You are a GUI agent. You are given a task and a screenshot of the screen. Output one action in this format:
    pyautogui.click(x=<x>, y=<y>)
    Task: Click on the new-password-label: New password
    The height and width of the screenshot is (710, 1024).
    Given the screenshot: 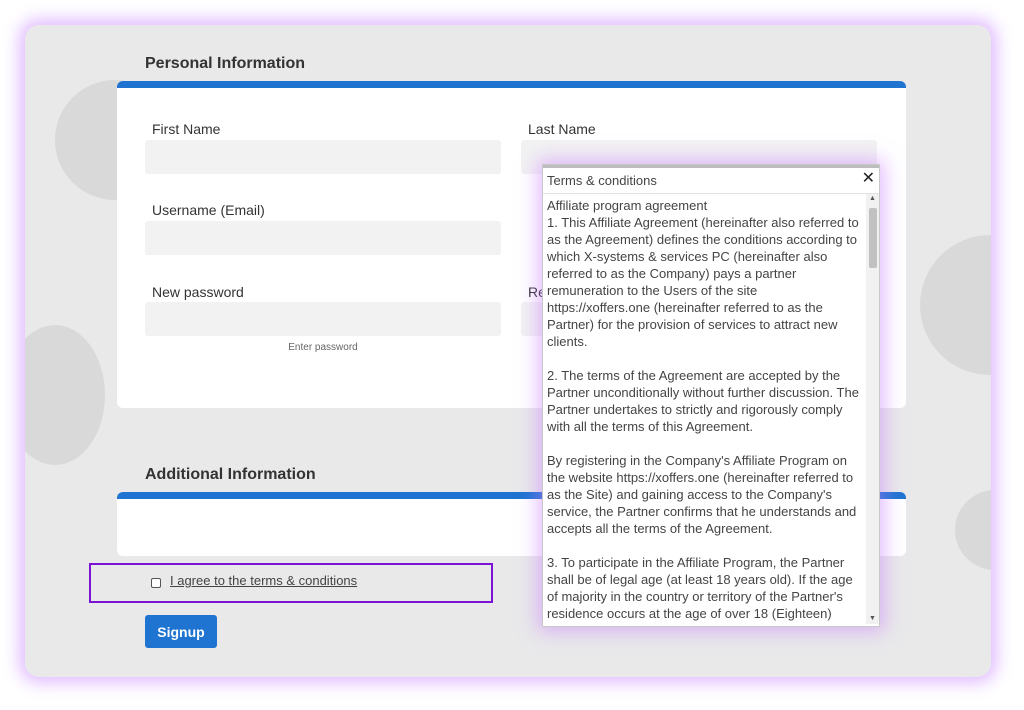 What is the action you would take?
    pyautogui.click(x=198, y=292)
    